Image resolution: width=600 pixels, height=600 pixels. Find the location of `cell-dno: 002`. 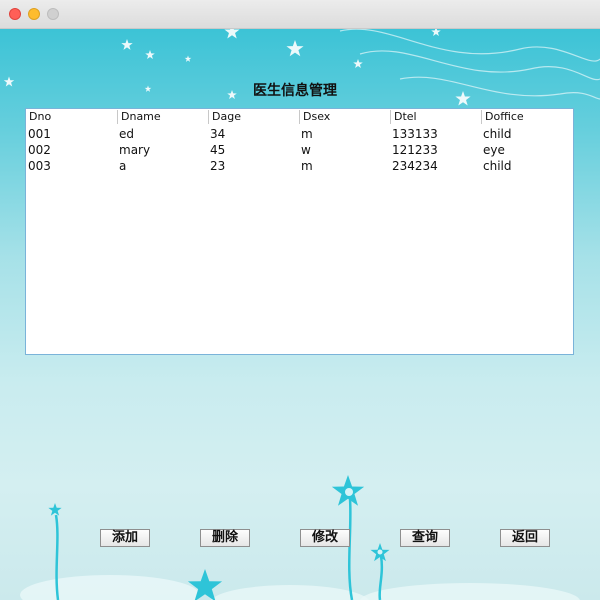

cell-dno: 002 is located at coordinates (39, 150).